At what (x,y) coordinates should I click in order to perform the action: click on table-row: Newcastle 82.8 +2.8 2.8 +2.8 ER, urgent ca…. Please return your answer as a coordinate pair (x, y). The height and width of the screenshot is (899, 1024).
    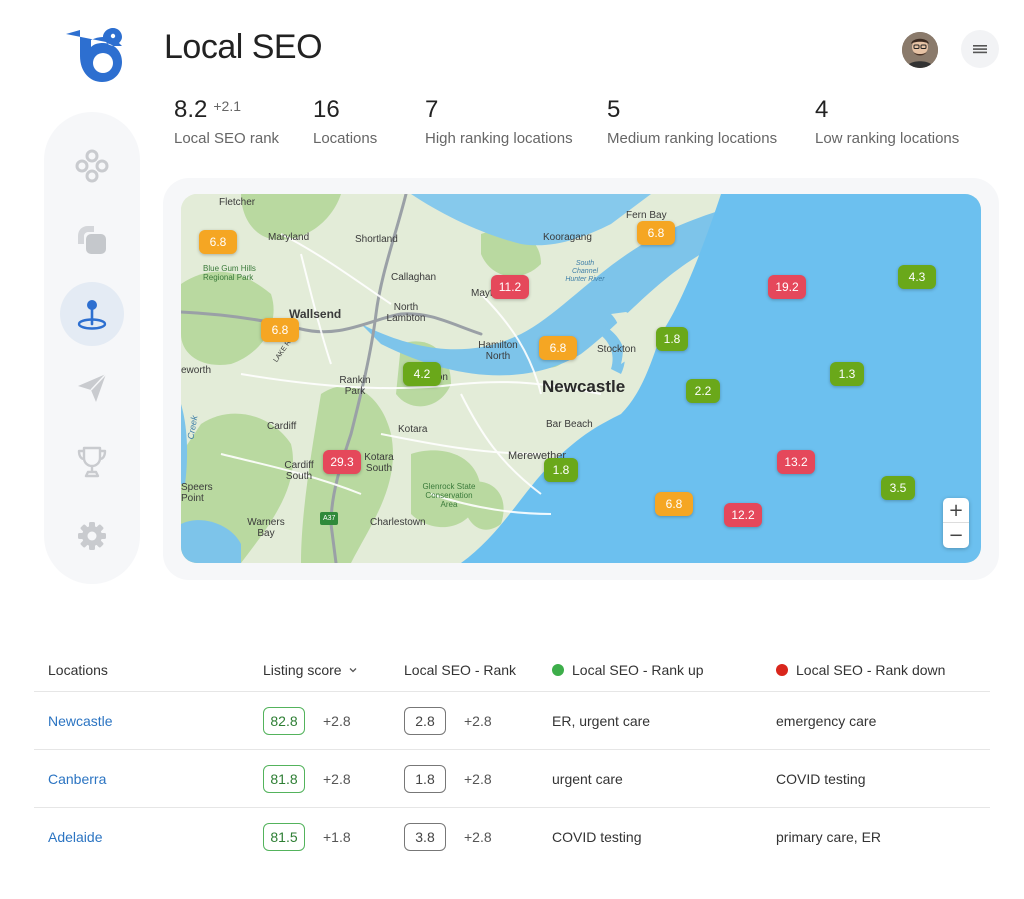
    Looking at the image, I should click on (512, 721).